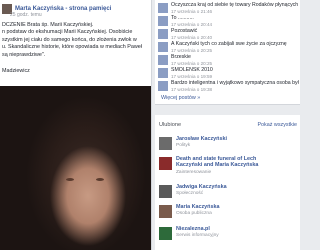 The height and width of the screenshot is (250, 320). Describe the element at coordinates (226, 207) in the screenshot. I see `page-name: Maria Kaczyńska` at that location.